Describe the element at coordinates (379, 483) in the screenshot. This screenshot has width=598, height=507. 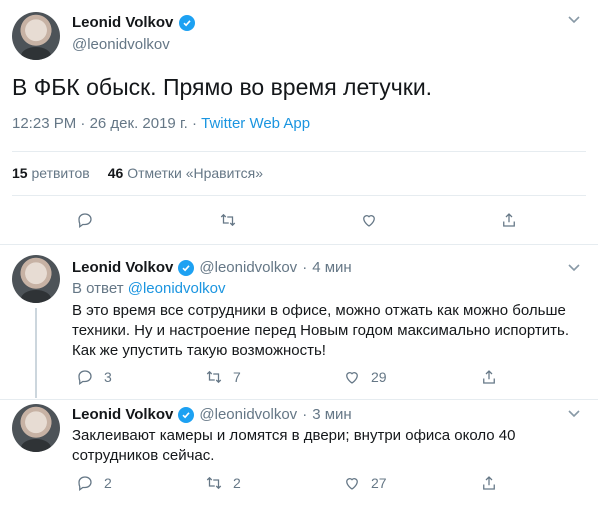
I see `like-count: 27` at that location.